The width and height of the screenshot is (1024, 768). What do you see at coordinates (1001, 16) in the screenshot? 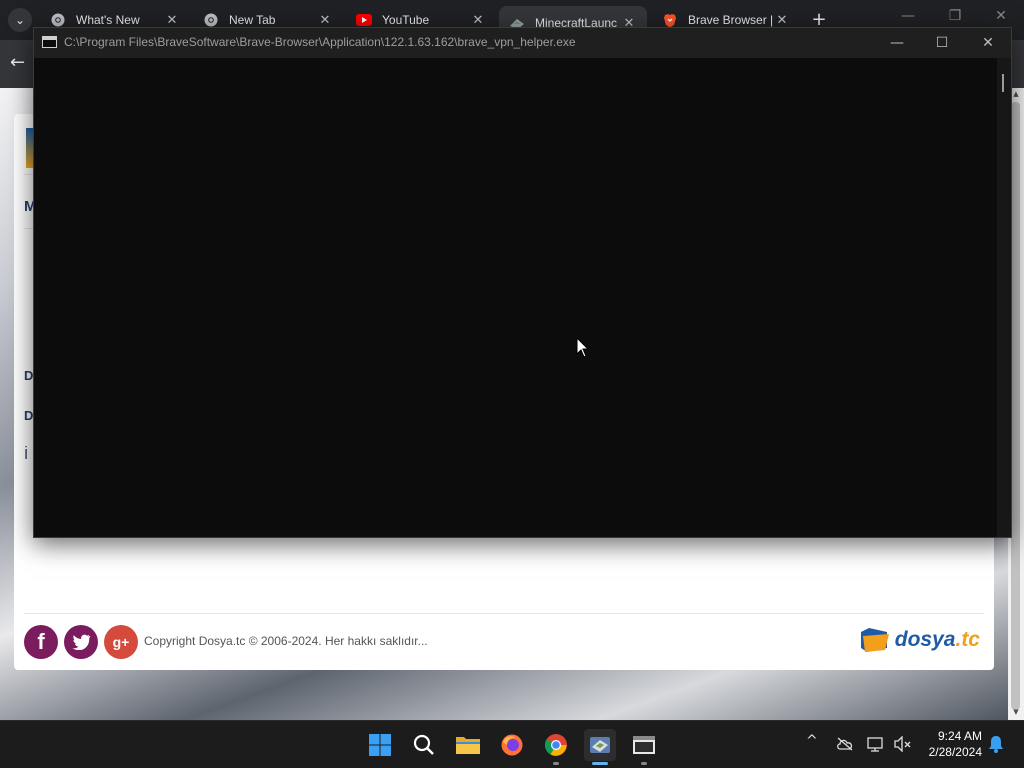
I see `close-button: ✕` at bounding box center [1001, 16].